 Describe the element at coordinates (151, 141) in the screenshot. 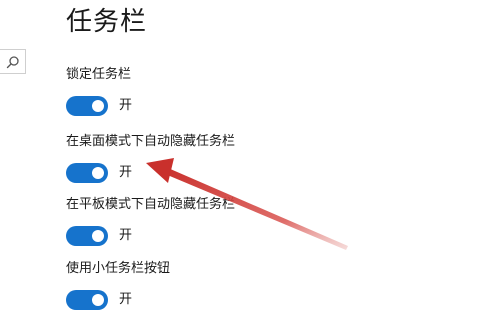

I see `setting-label: 在桌面模式下自动隐藏任务栏` at that location.